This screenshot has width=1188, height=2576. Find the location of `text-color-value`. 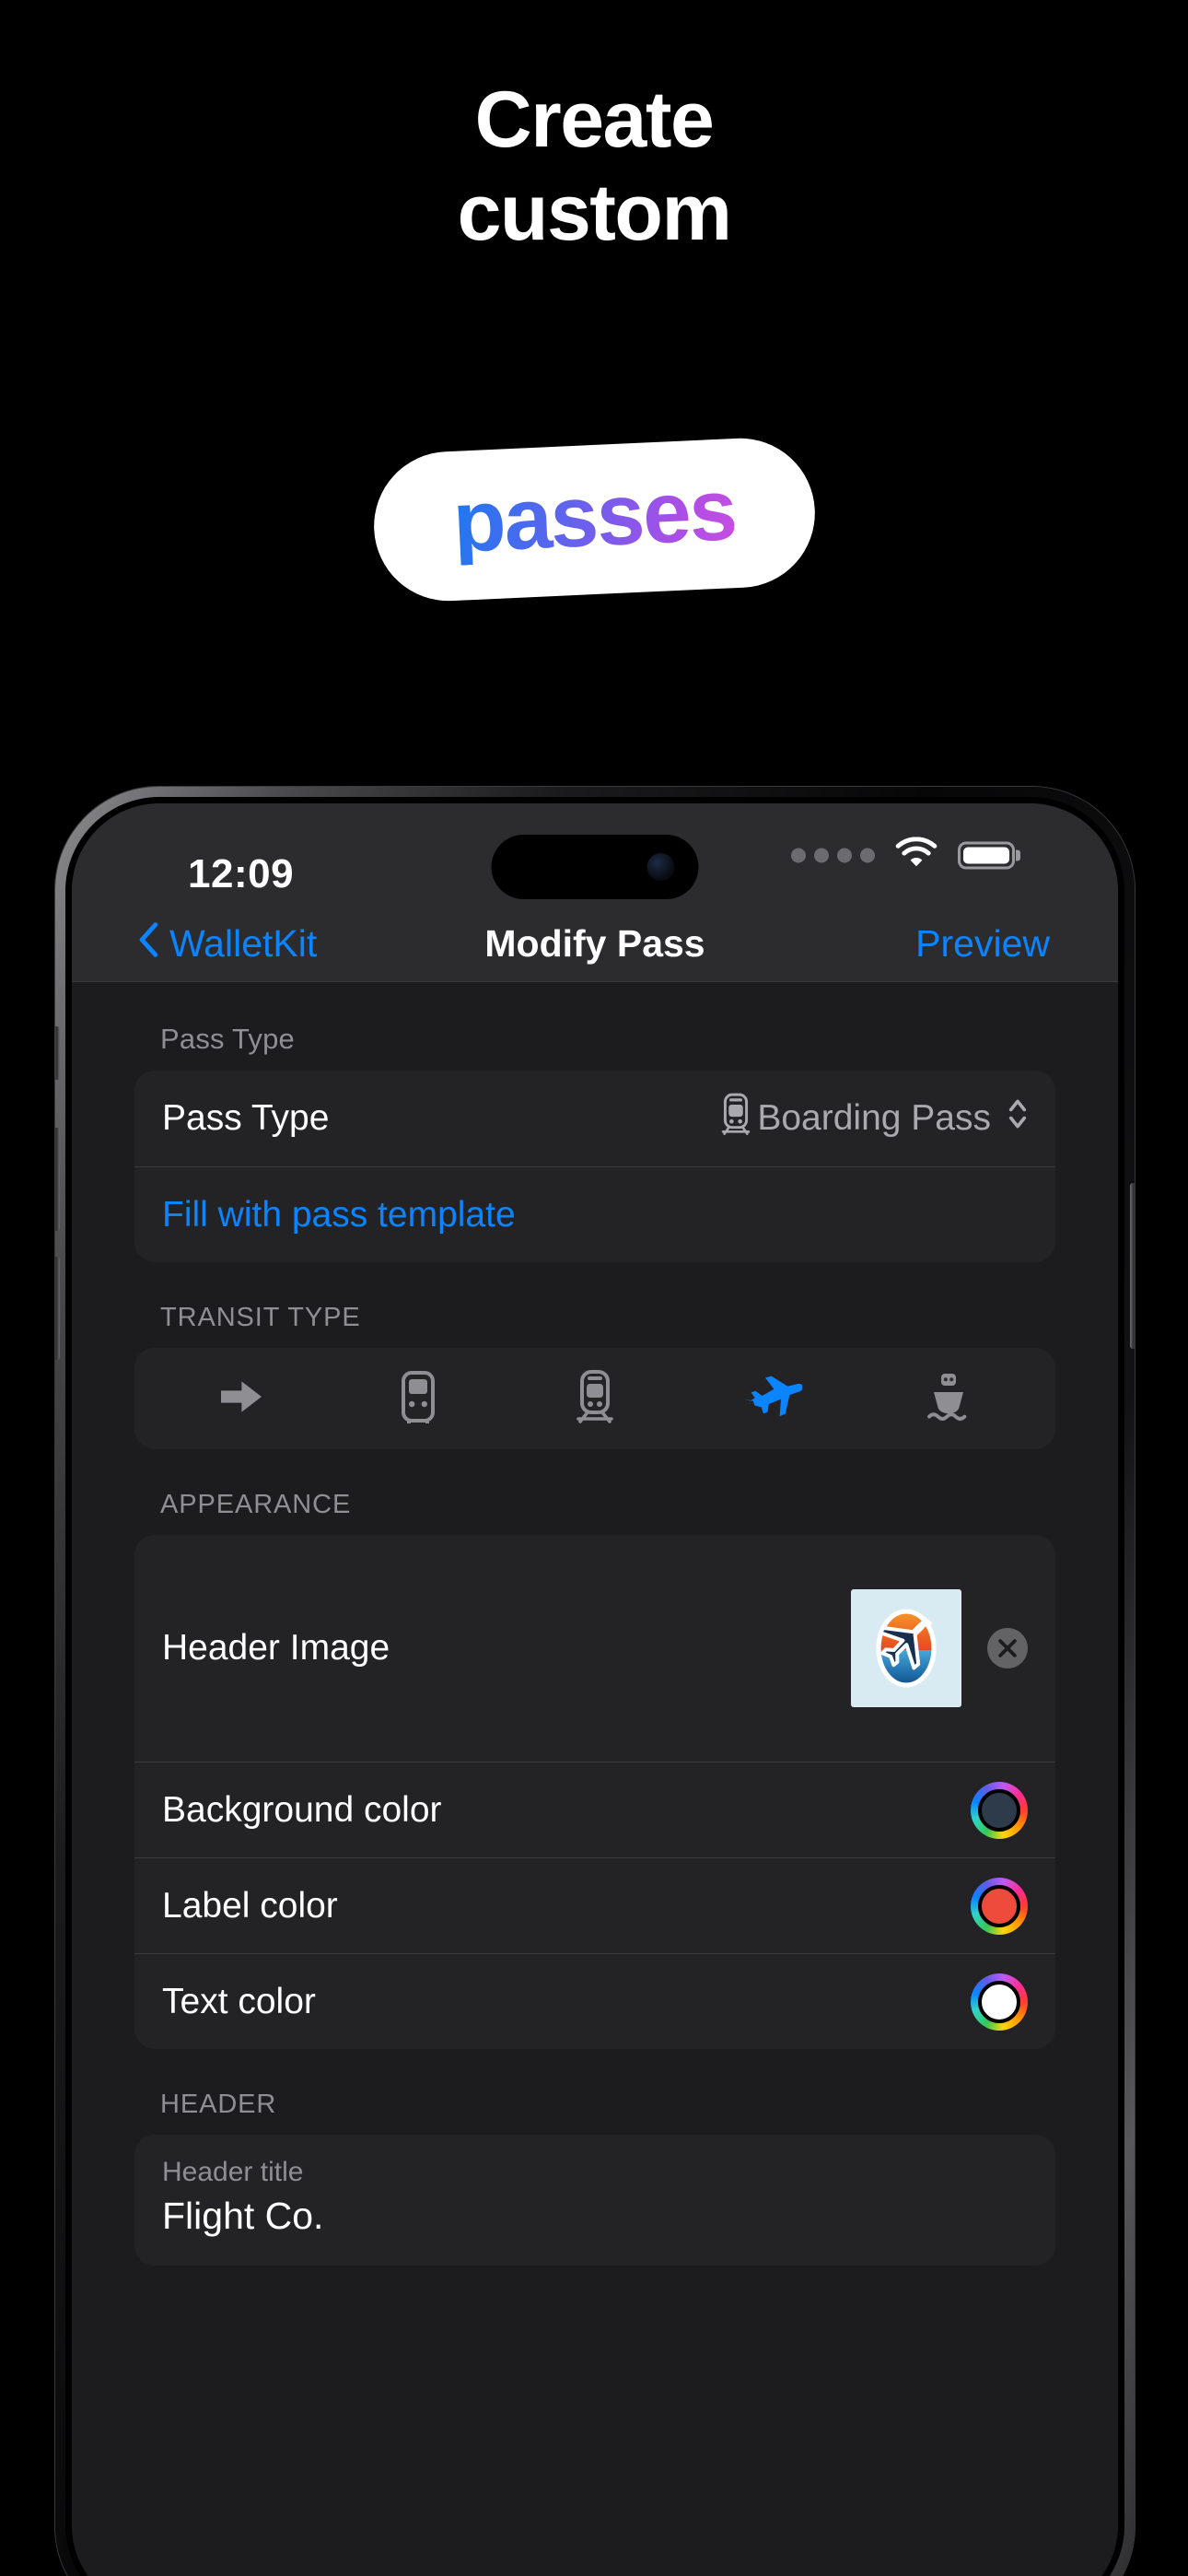

text-color-value is located at coordinates (999, 2001).